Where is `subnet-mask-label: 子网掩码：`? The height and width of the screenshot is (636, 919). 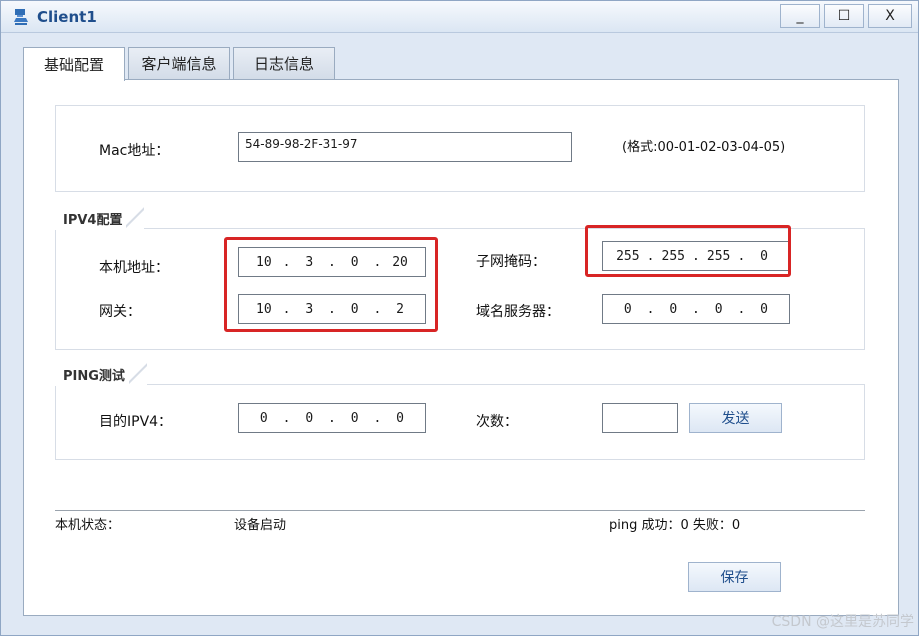
subnet-mask-label: 子网掩码： is located at coordinates (511, 262).